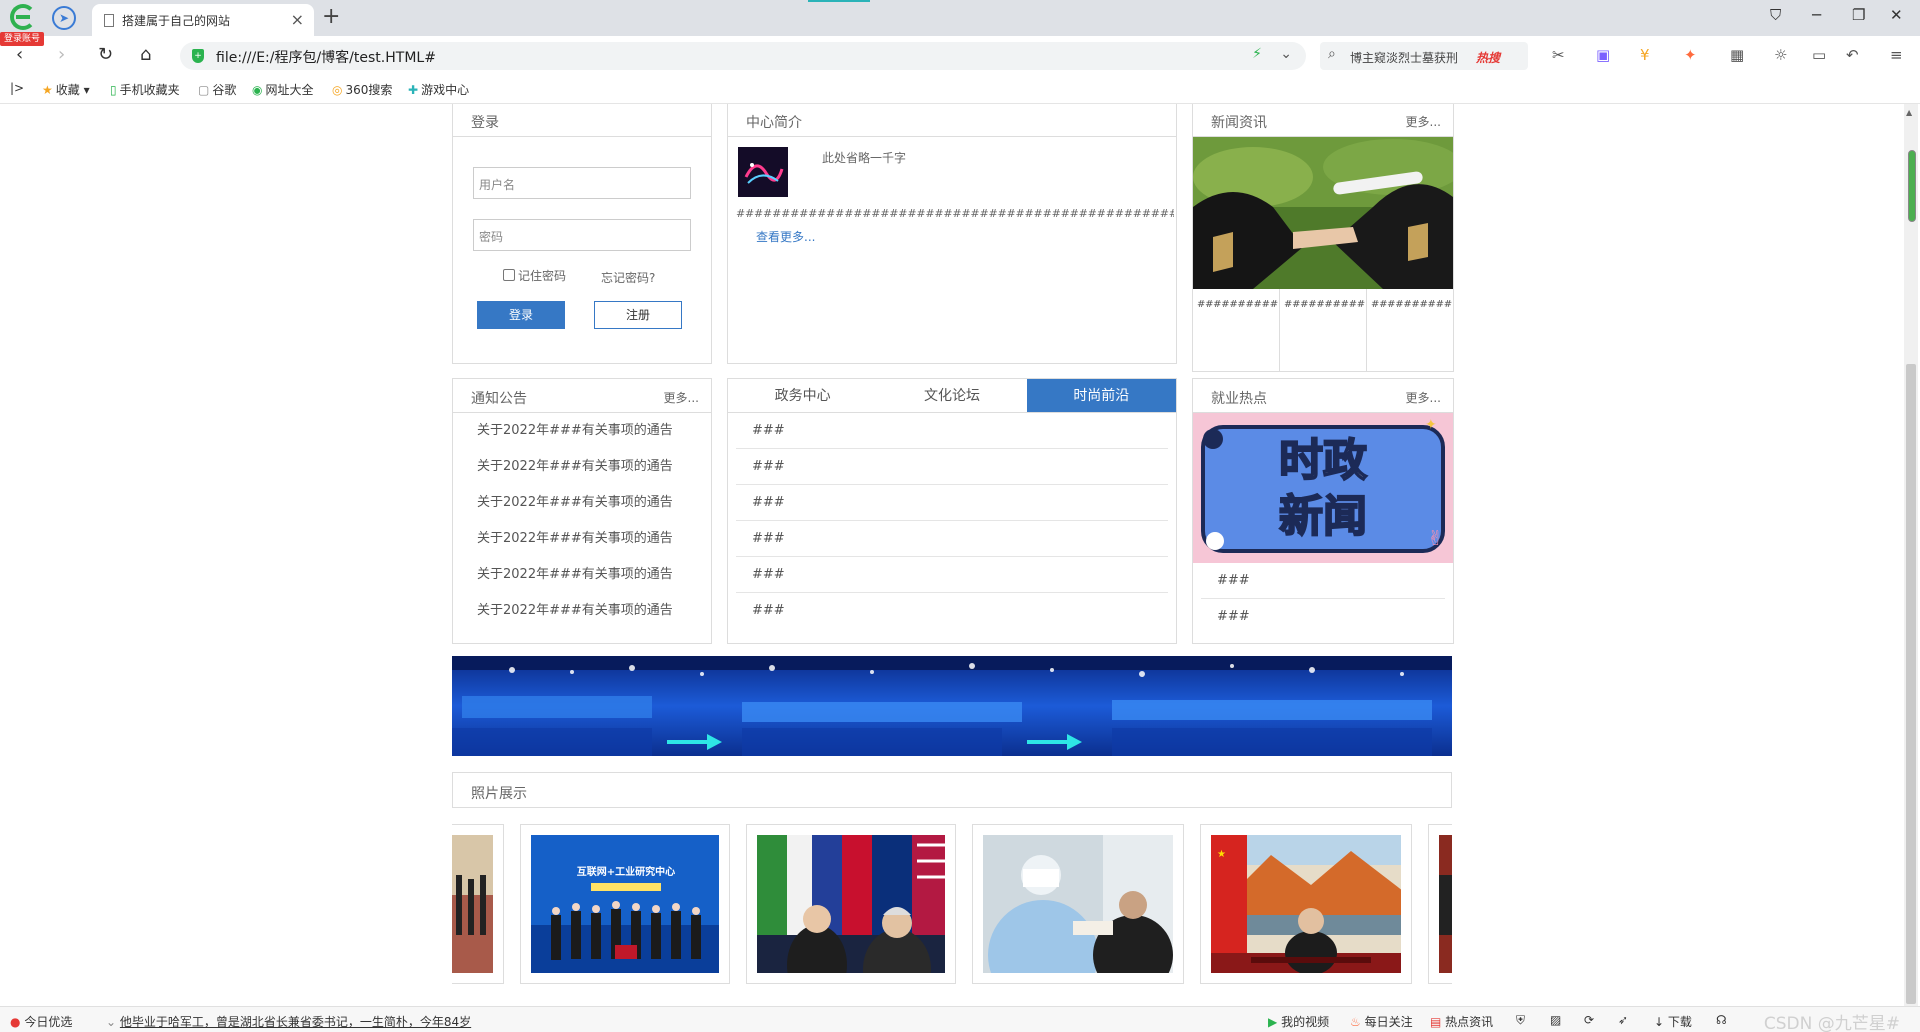 This screenshot has height=1032, width=1920. Describe the element at coordinates (1558, 55) in the screenshot. I see `scissors-icon: ✂` at that location.